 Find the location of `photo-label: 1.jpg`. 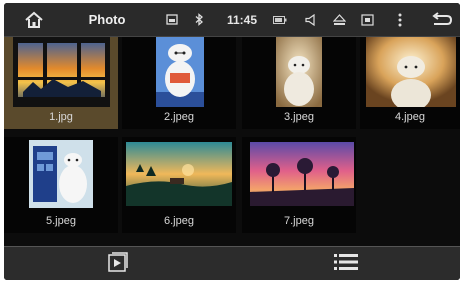

photo-label: 1.jpg is located at coordinates (61, 117).